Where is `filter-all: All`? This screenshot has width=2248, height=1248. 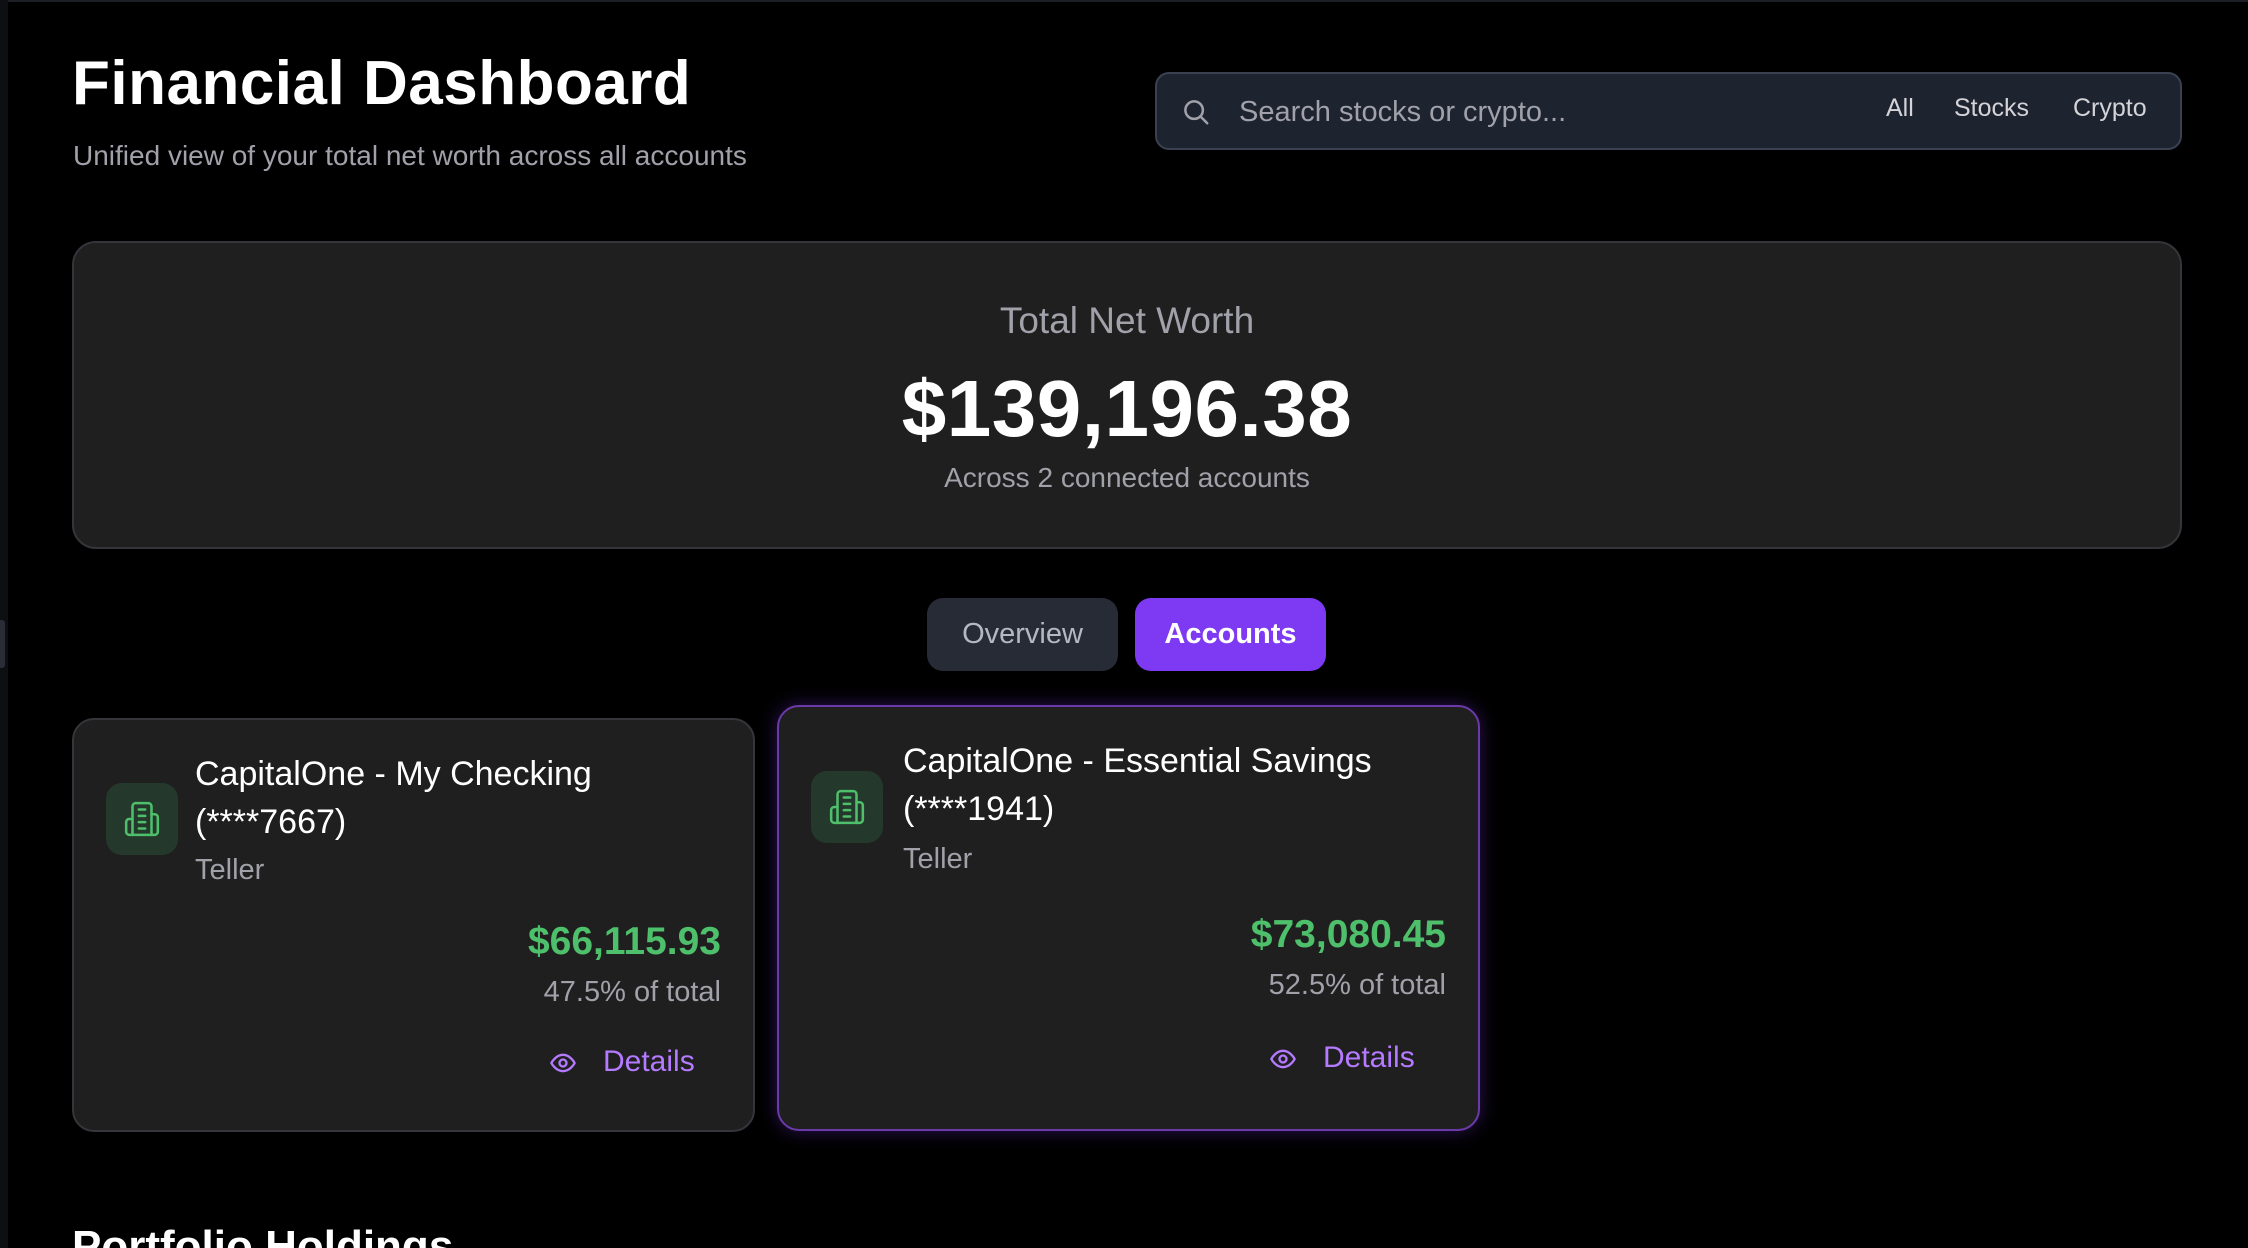 filter-all: All is located at coordinates (1900, 108).